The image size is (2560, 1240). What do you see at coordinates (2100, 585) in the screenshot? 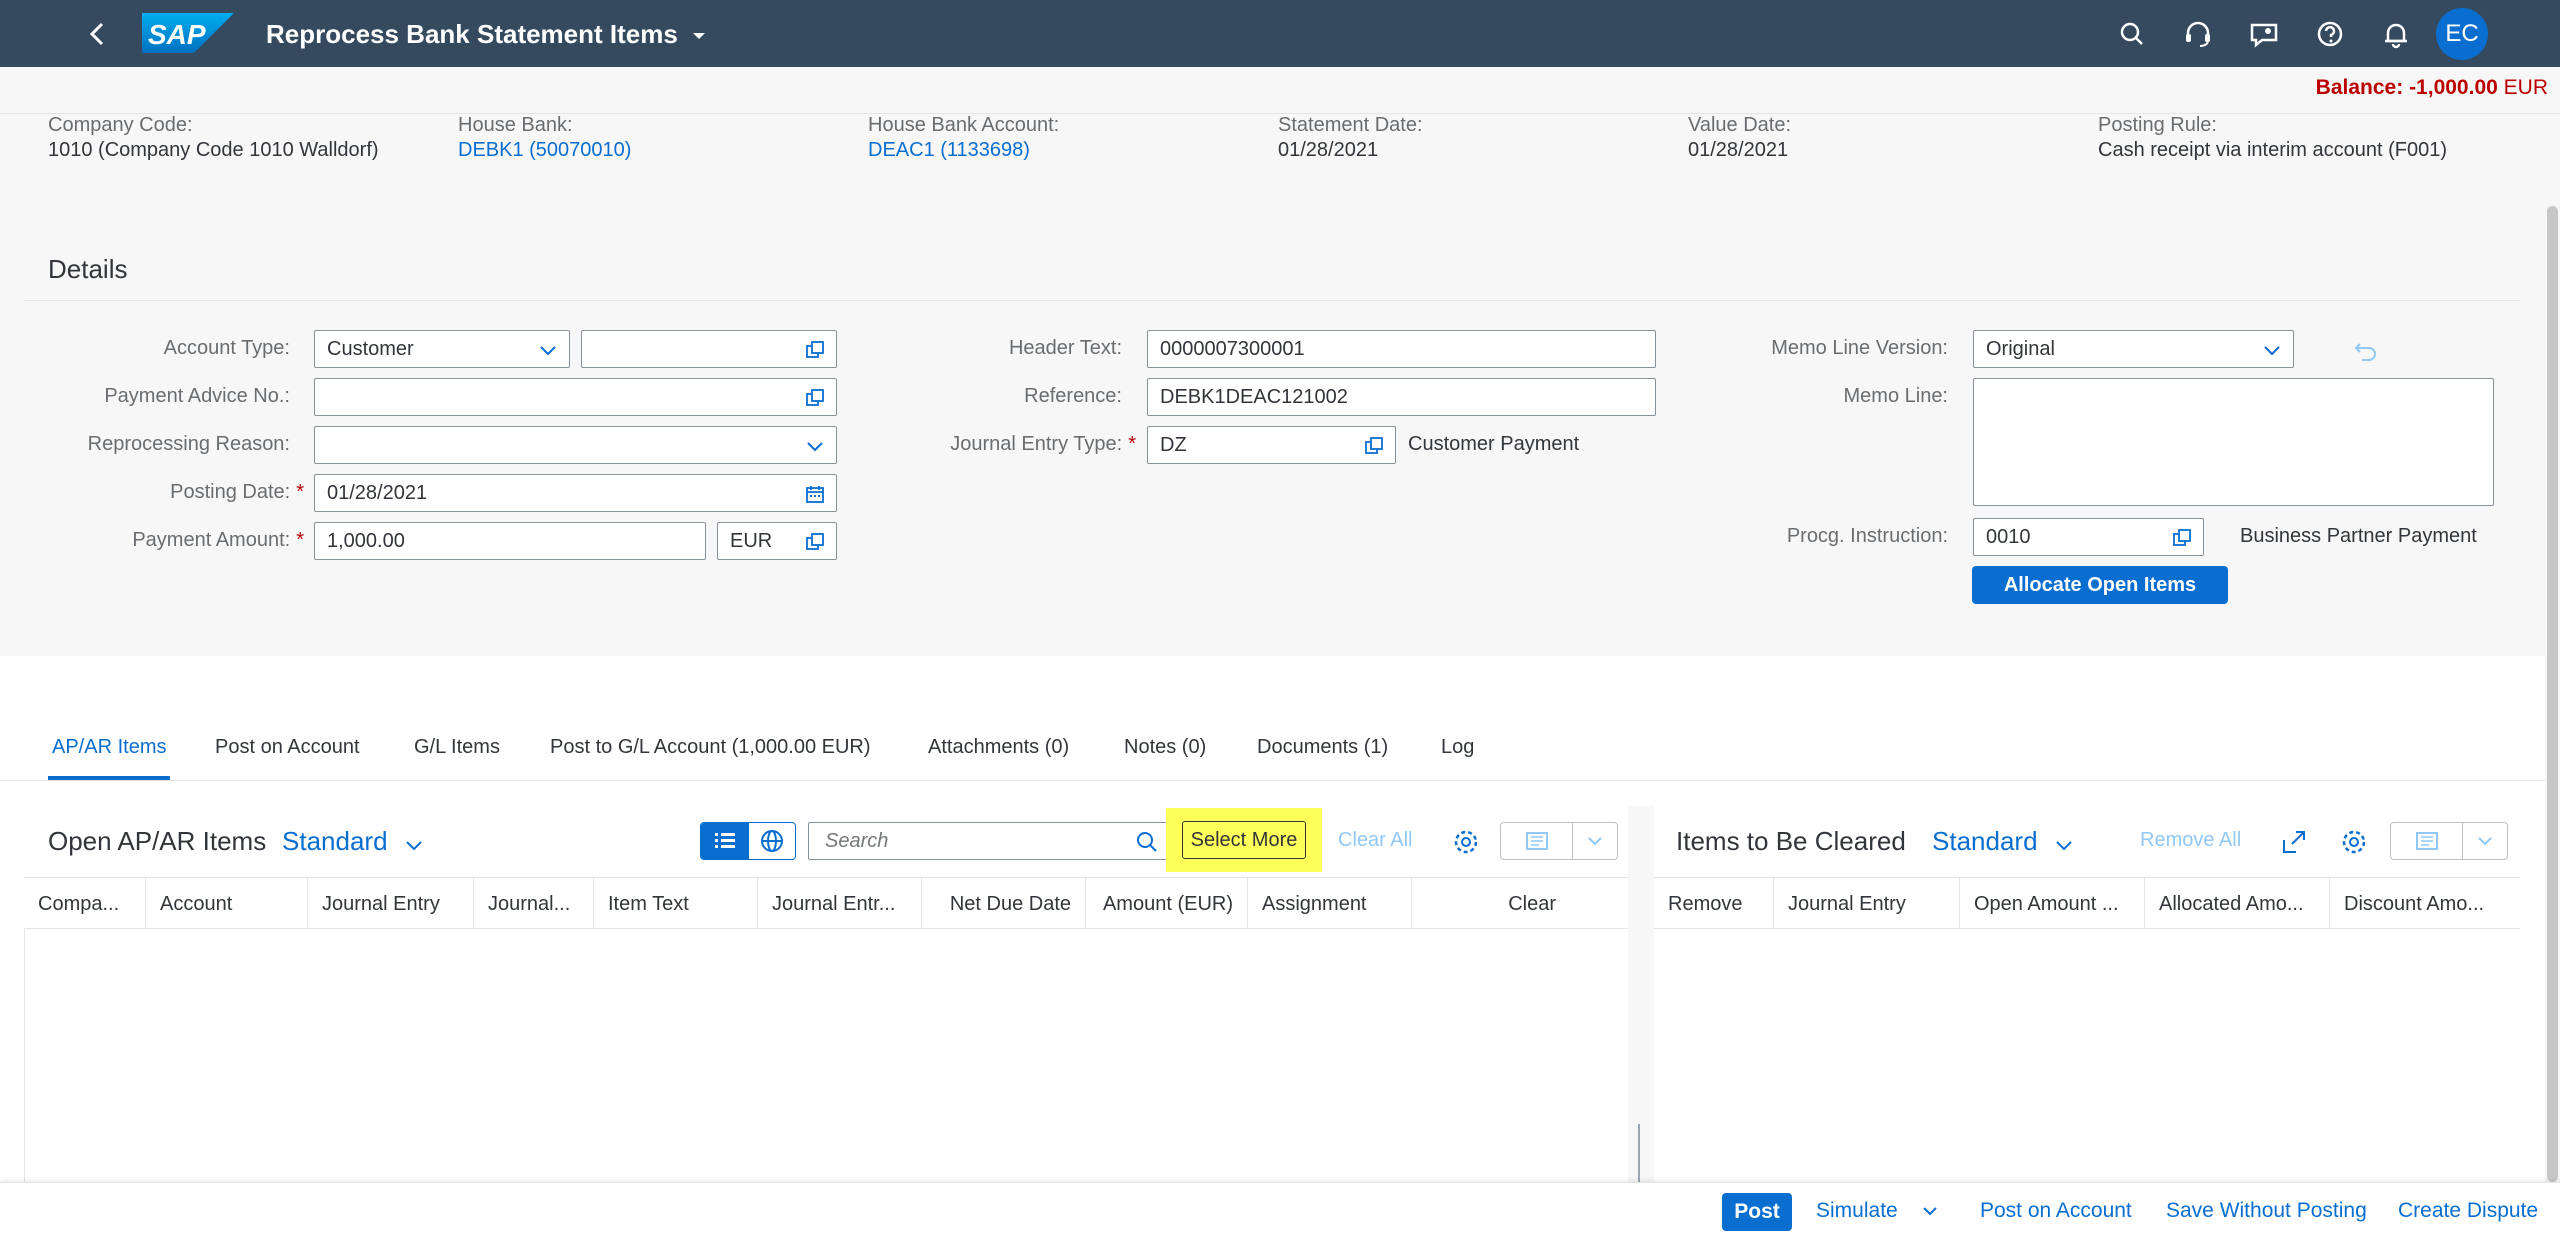
I see `allocate-open-items-button: Allocate Open Items` at bounding box center [2100, 585].